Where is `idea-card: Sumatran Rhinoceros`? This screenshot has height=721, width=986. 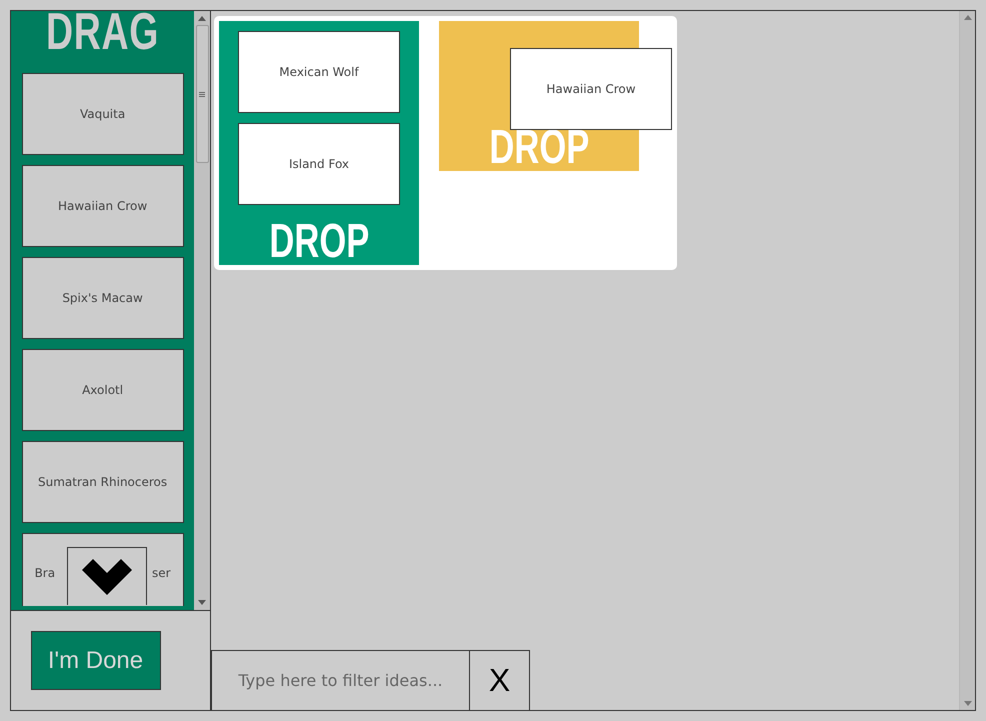
idea-card: Sumatran Rhinoceros is located at coordinates (103, 482).